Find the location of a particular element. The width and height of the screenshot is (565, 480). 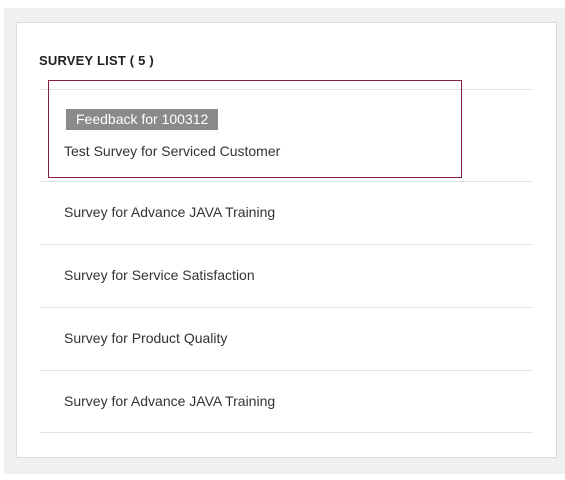

survey-item-3: Survey for Service Satisfaction is located at coordinates (286, 275).